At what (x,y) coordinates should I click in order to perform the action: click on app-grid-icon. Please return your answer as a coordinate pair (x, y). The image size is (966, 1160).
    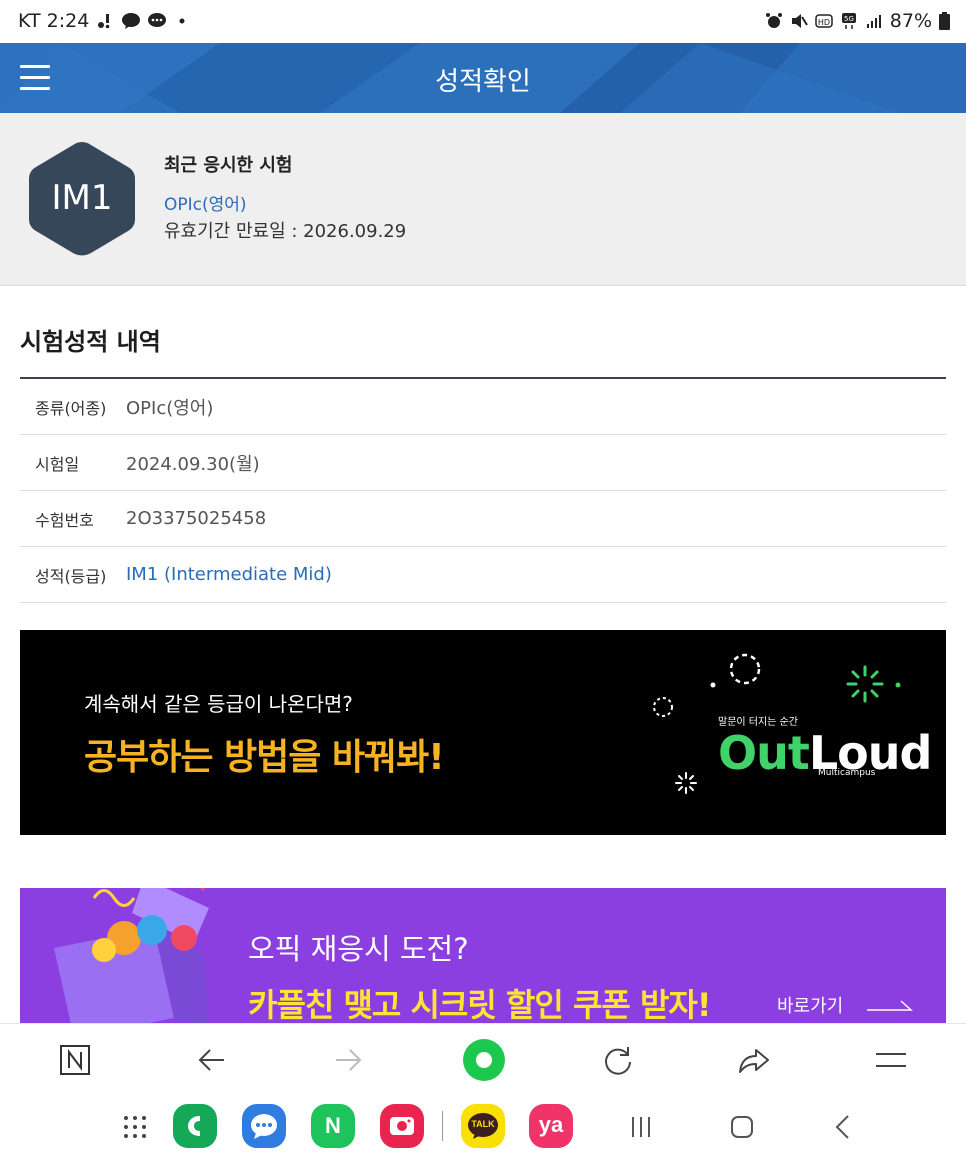
    Looking at the image, I should click on (135, 1127).